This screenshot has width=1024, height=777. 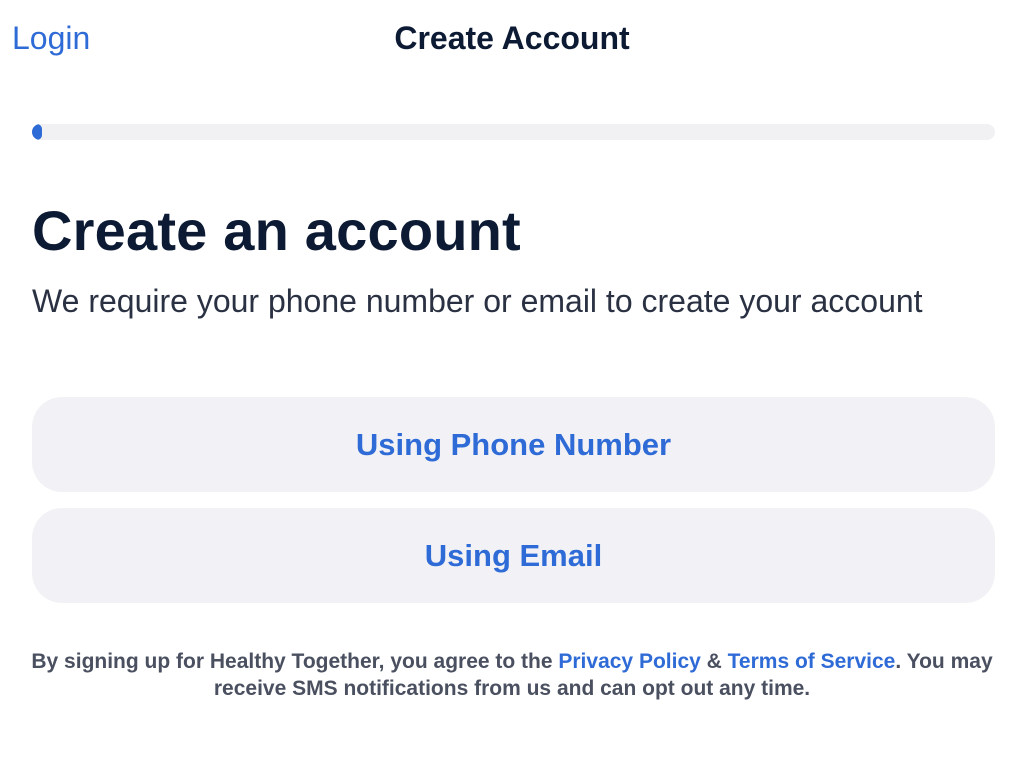 I want to click on page-title: Create an account, so click(x=276, y=230).